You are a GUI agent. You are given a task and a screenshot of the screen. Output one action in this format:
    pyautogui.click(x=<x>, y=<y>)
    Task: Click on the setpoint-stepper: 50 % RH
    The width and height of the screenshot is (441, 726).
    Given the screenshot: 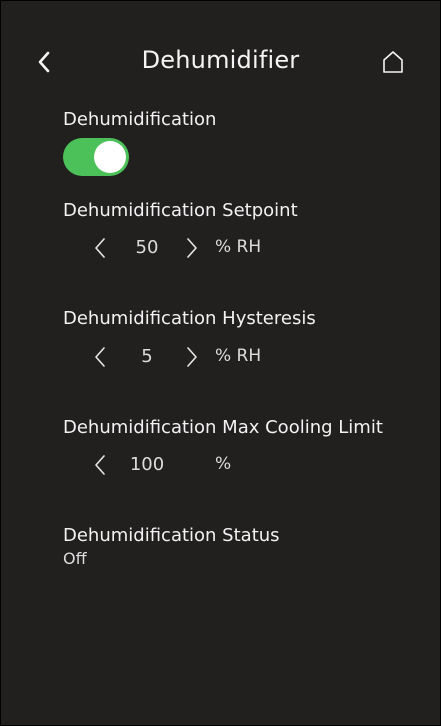 What is the action you would take?
    pyautogui.click(x=191, y=248)
    